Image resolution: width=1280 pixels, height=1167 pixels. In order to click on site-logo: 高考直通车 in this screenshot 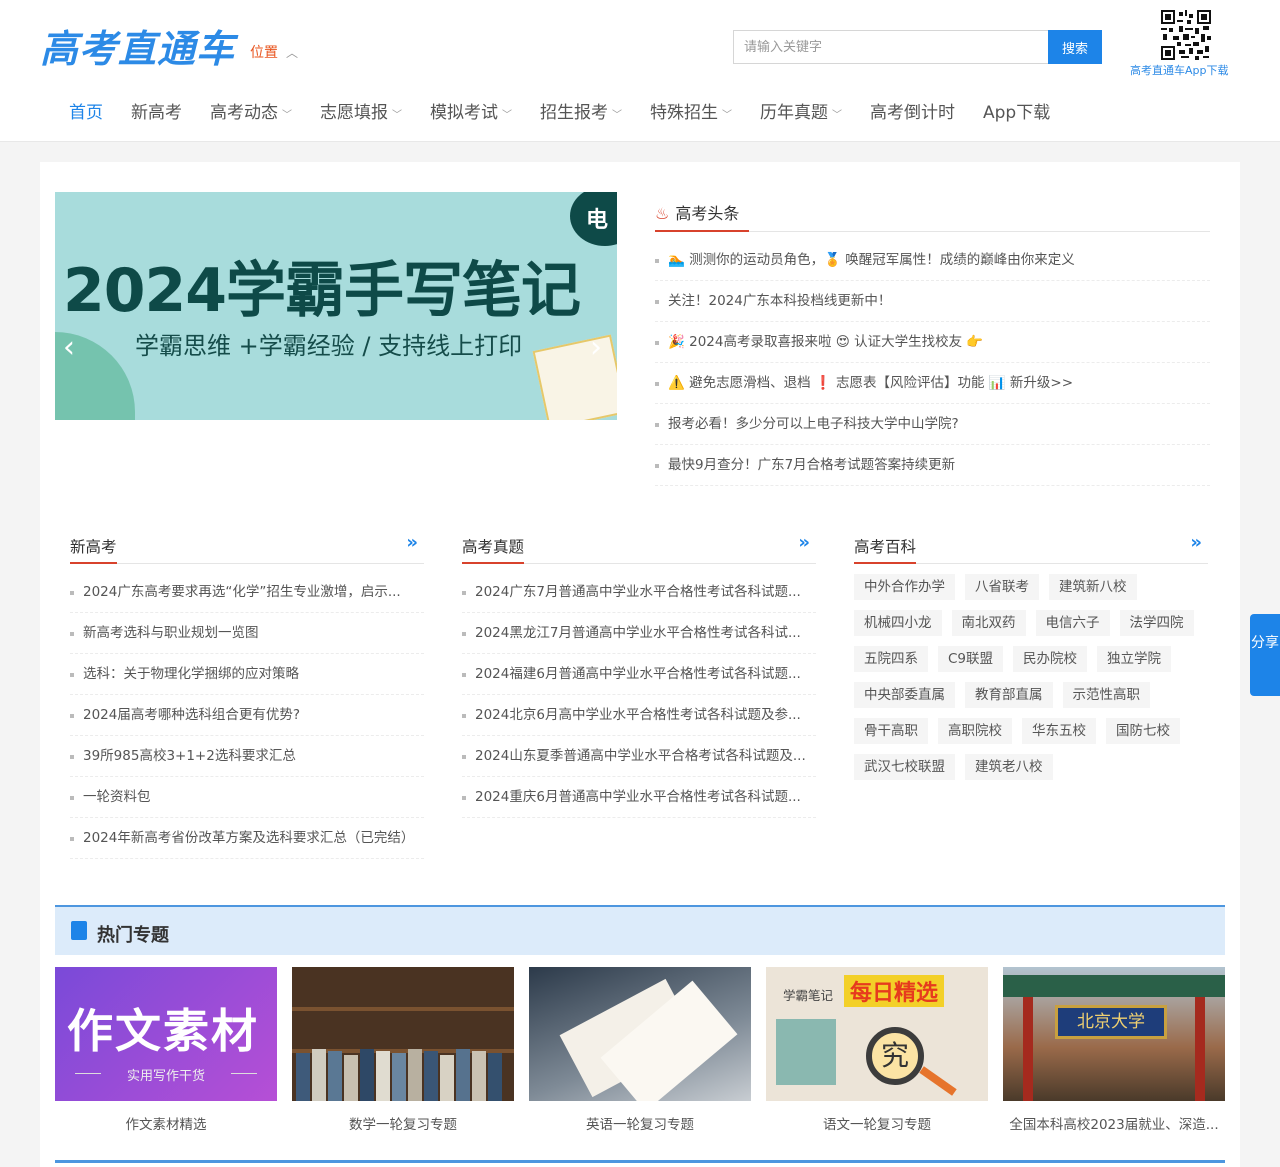, I will do `click(137, 45)`.